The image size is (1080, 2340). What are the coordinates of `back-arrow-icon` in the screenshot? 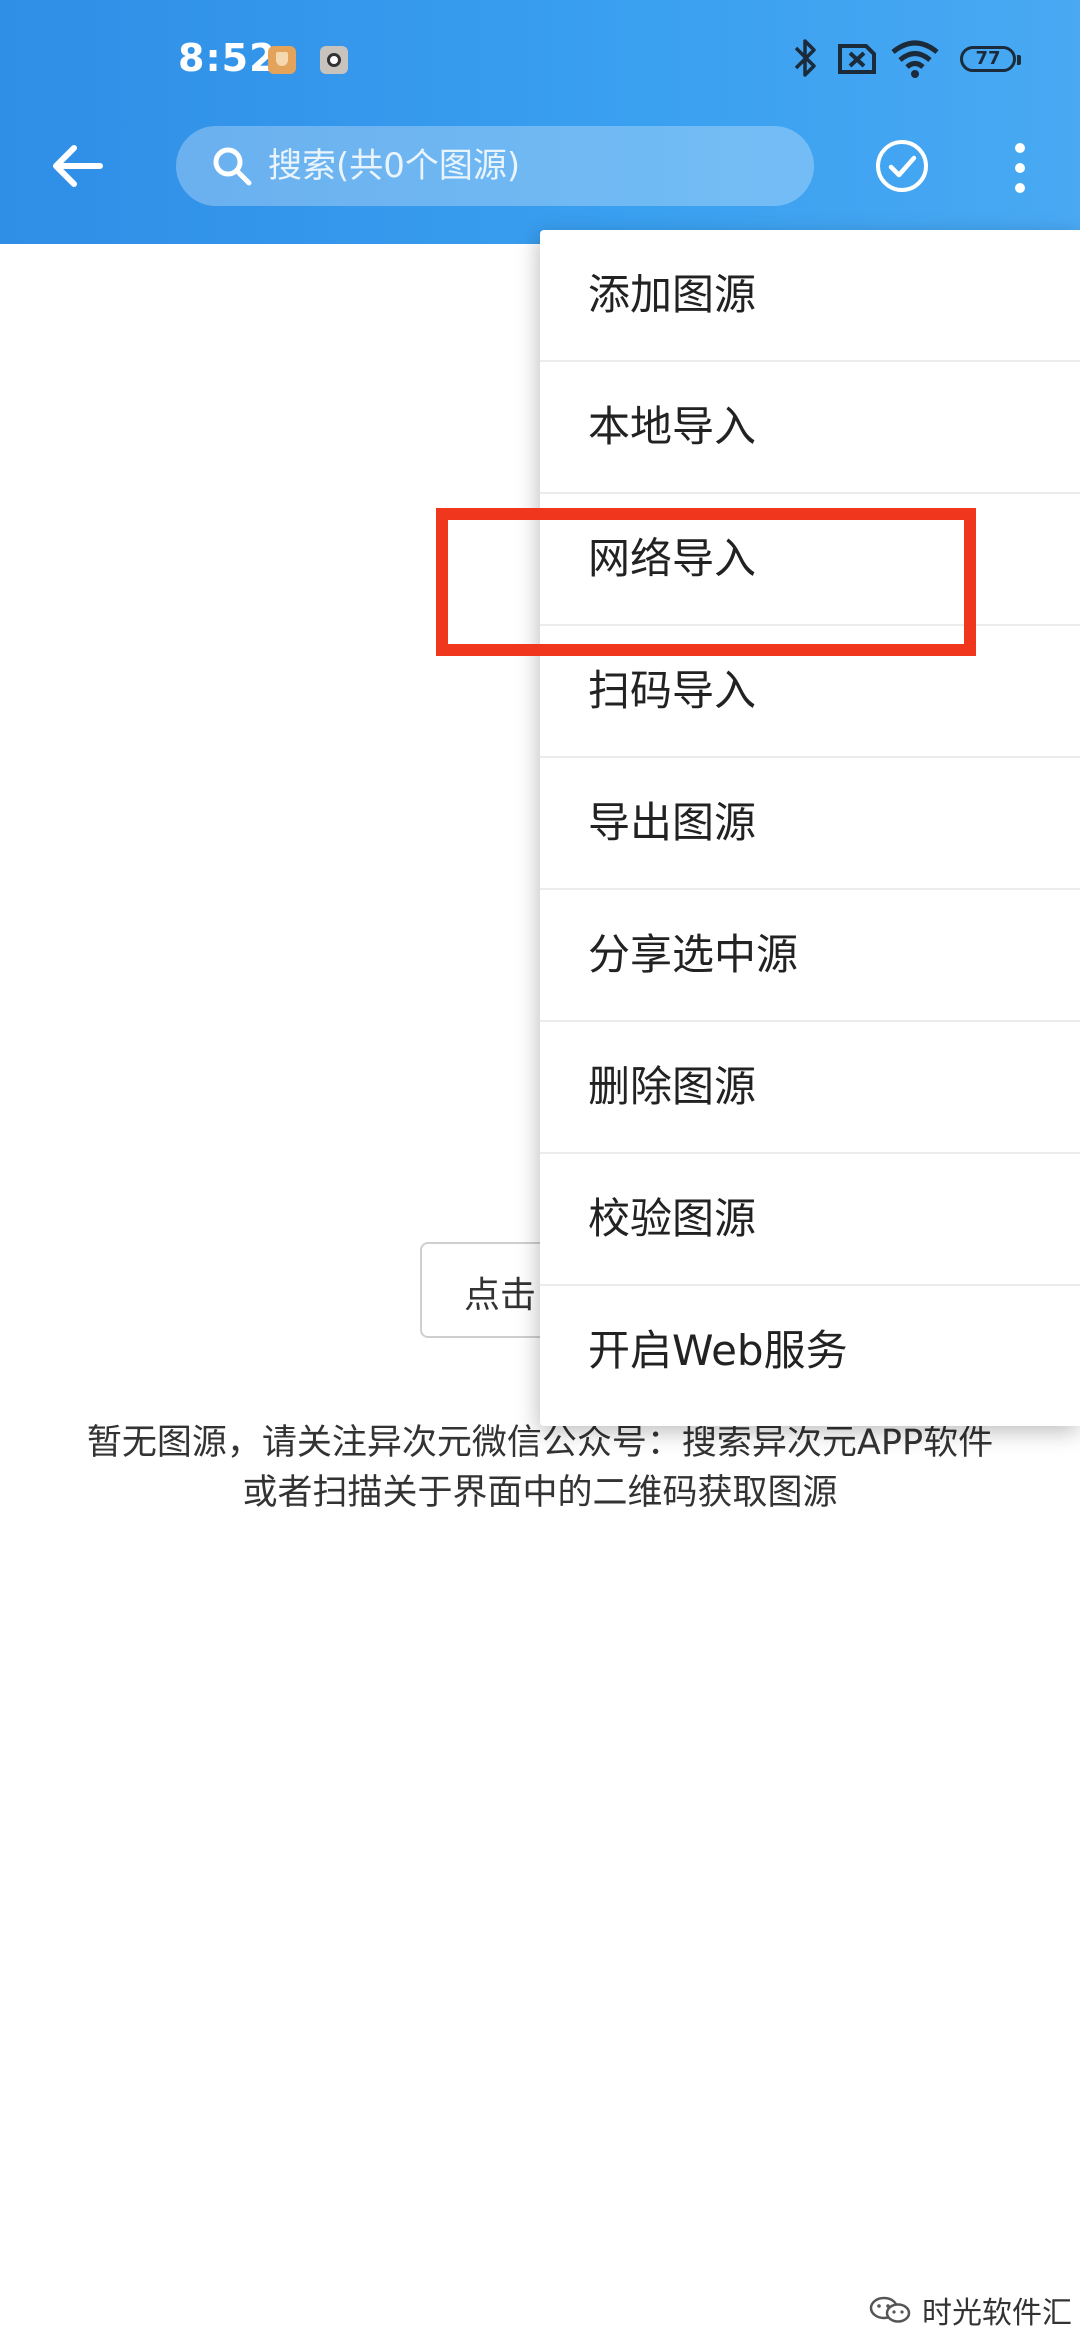 It's located at (78, 166).